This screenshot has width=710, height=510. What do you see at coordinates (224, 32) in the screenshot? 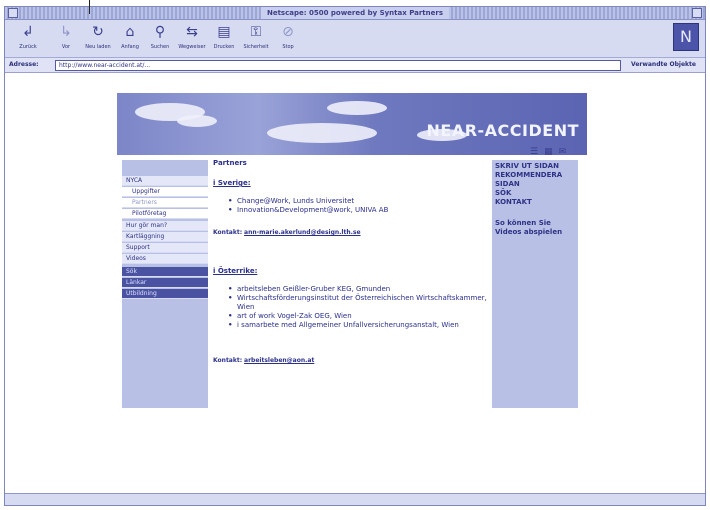
I see `print-icon: ▤` at bounding box center [224, 32].